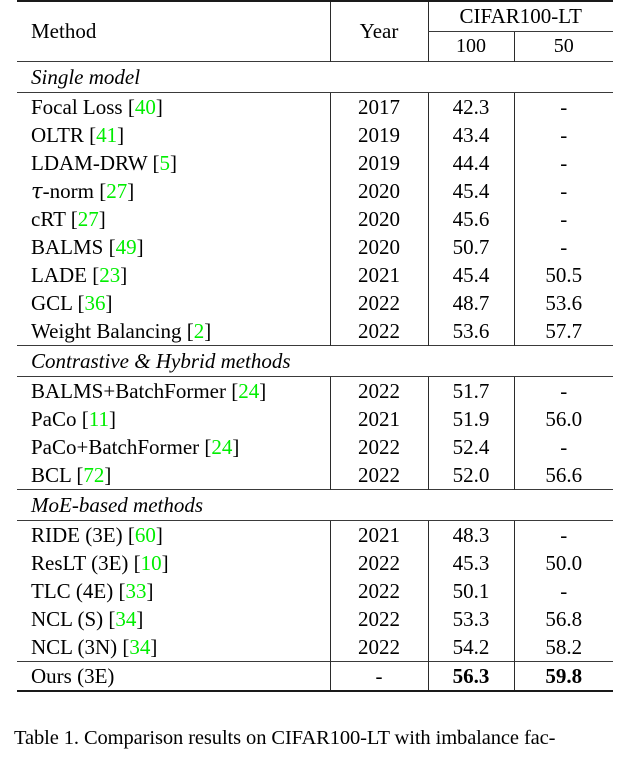  I want to click on citation-number: 41, so click(106, 135).